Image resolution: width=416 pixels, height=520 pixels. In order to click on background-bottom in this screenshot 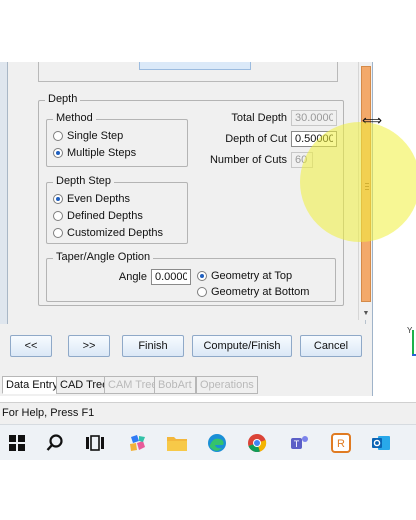, I will do `click(208, 490)`.